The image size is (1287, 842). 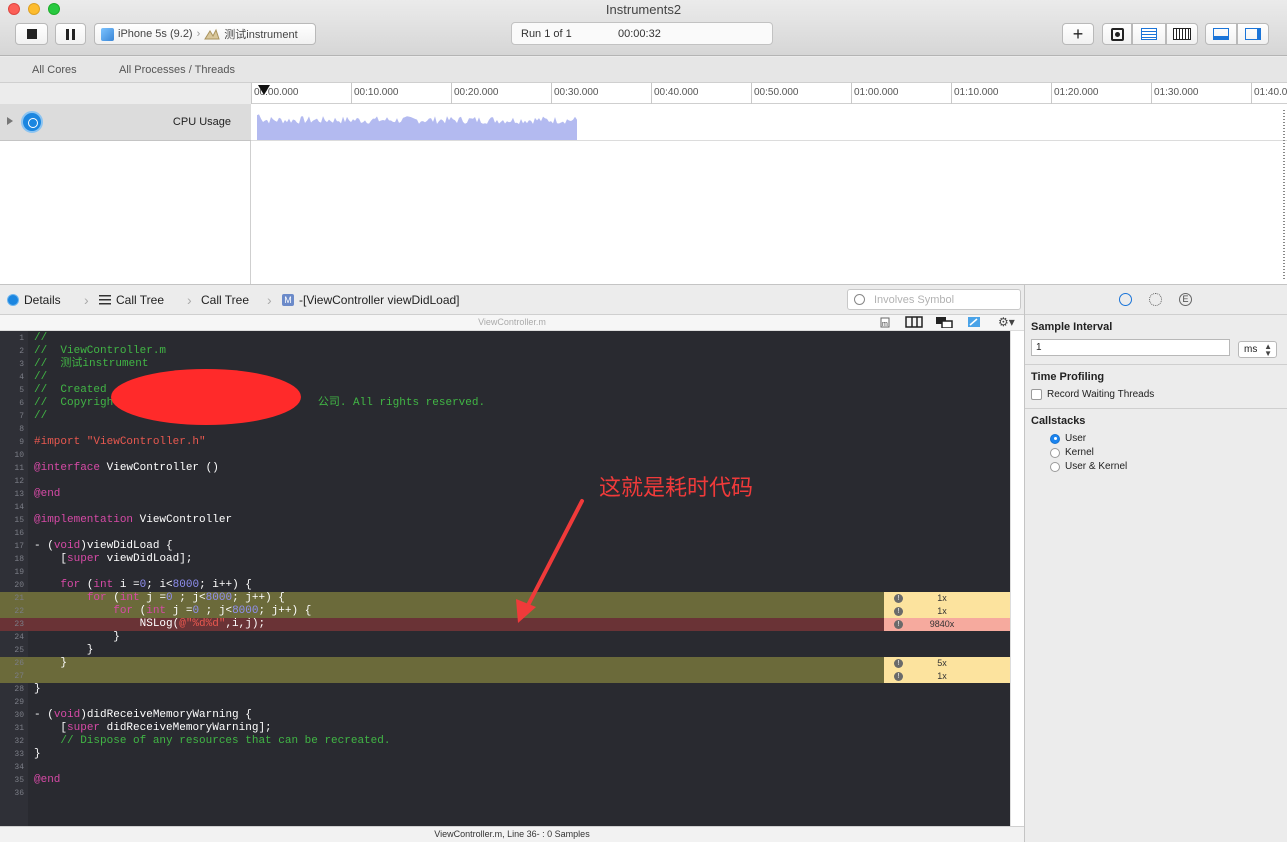 I want to click on file-type-icon: m, so click(x=885, y=322).